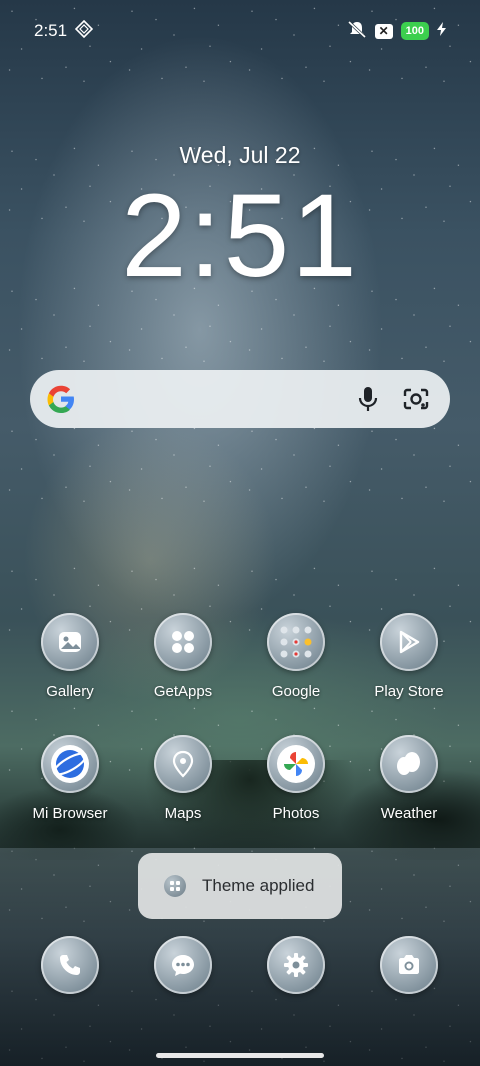  Describe the element at coordinates (240, 399) in the screenshot. I see `google-search-bar` at that location.